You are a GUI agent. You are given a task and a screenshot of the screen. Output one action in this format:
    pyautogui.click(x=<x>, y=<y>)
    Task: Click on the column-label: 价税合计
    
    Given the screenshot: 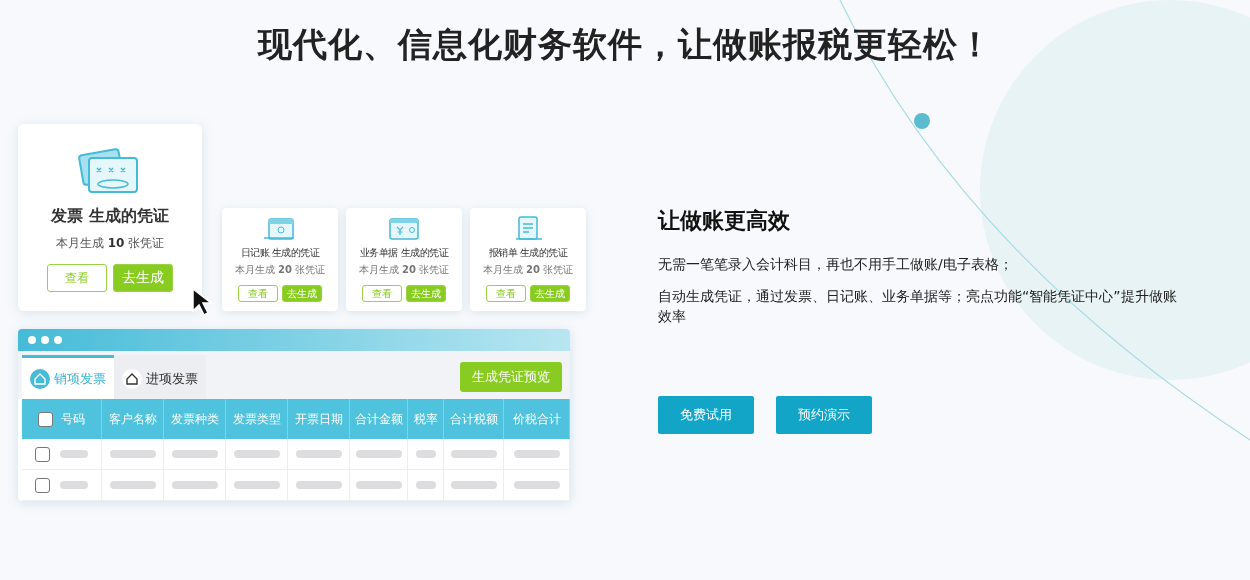 What is the action you would take?
    pyautogui.click(x=536, y=419)
    